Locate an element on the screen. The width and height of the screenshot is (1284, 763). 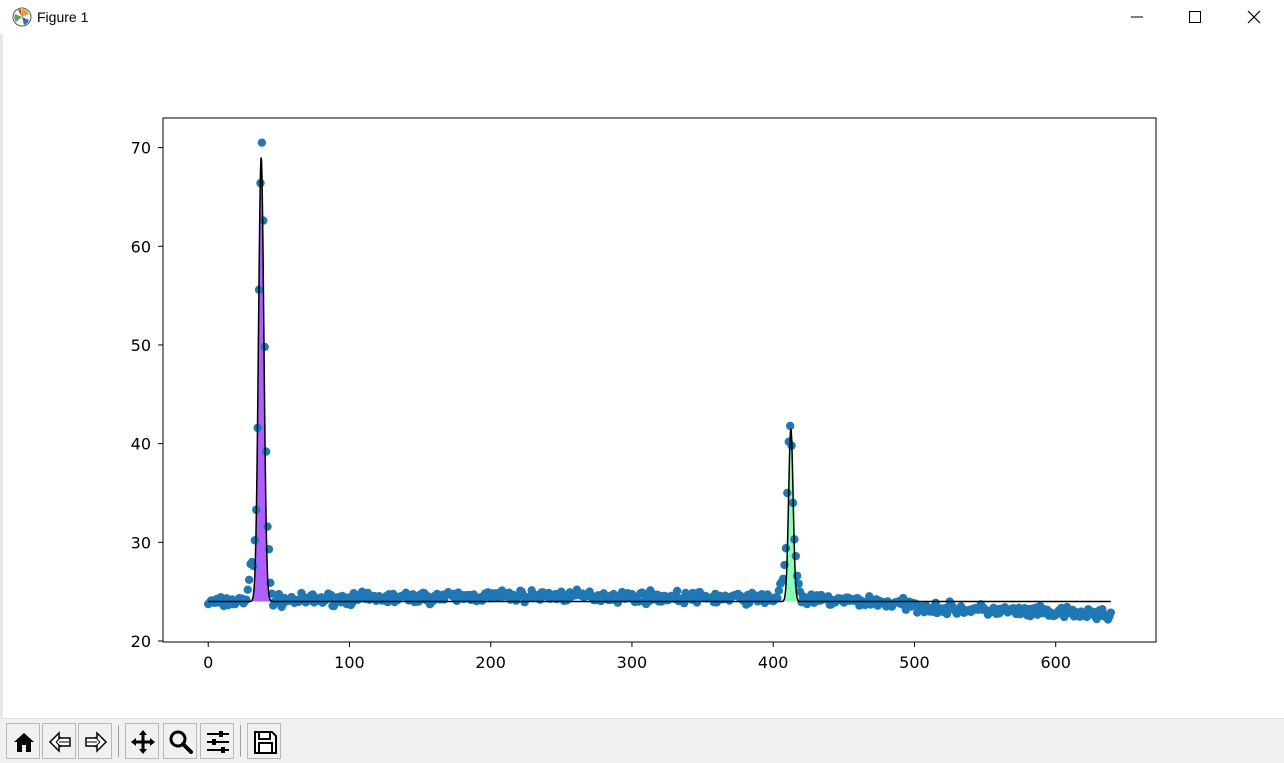
zoom-button is located at coordinates (180, 741).